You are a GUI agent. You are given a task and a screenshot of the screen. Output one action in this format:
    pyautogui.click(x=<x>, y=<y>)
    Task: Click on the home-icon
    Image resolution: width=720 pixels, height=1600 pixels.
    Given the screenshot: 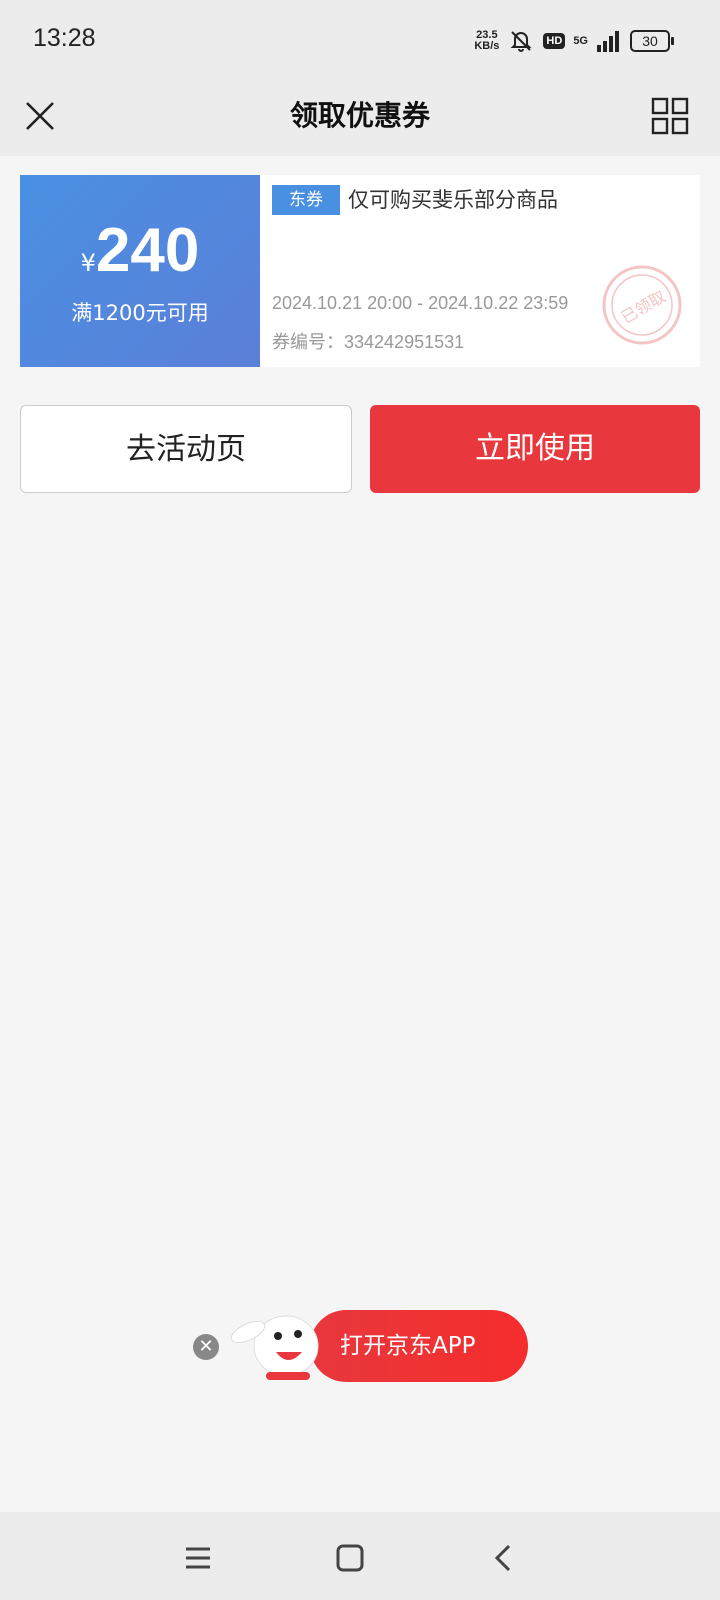 What is the action you would take?
    pyautogui.click(x=350, y=1558)
    